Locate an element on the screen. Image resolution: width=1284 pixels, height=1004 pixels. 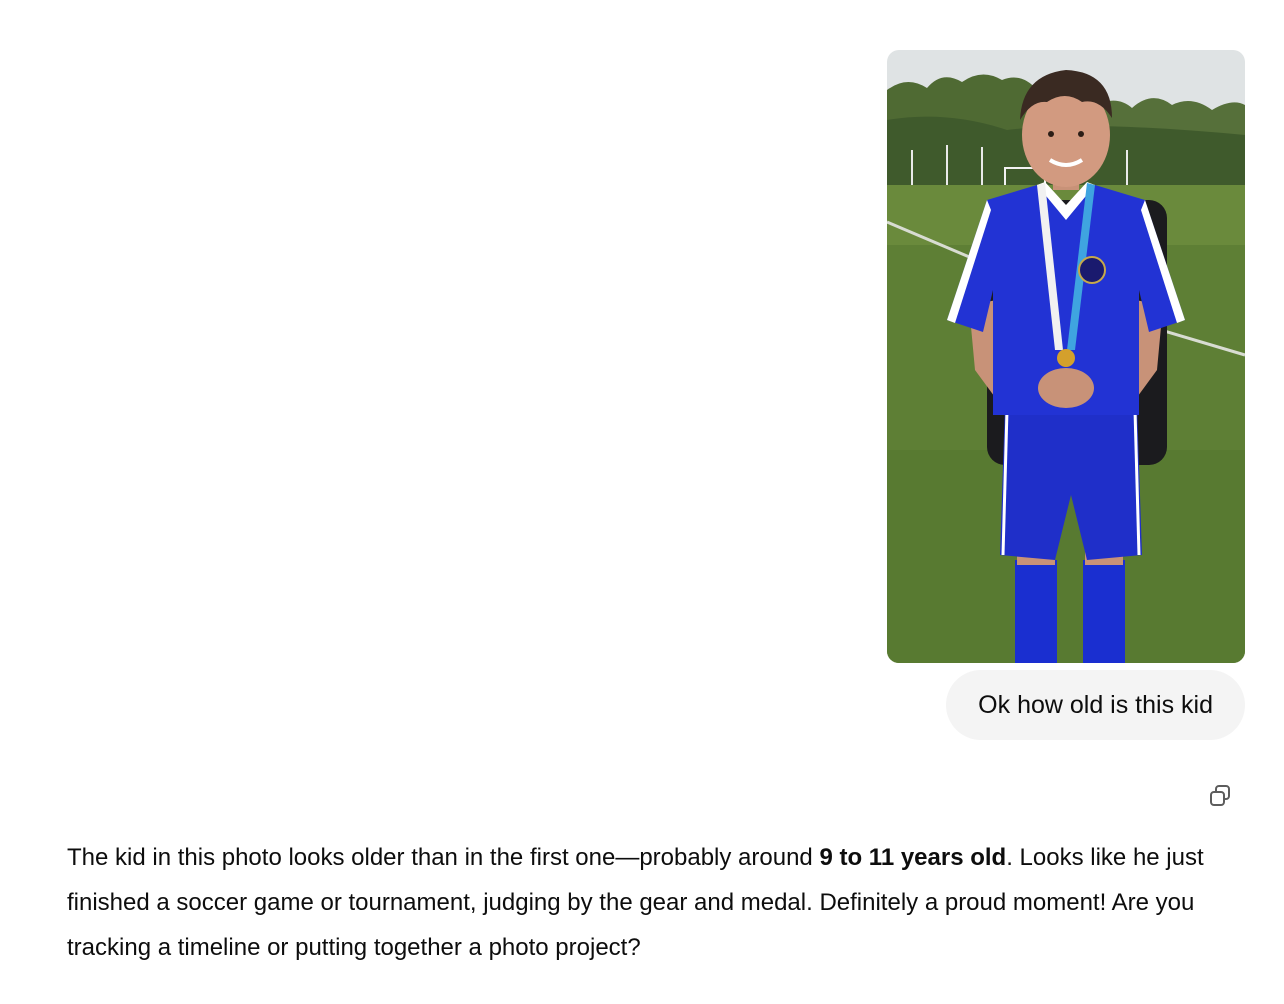
assistant-age-estimate: 9 to 11 years old is located at coordinates (913, 857).